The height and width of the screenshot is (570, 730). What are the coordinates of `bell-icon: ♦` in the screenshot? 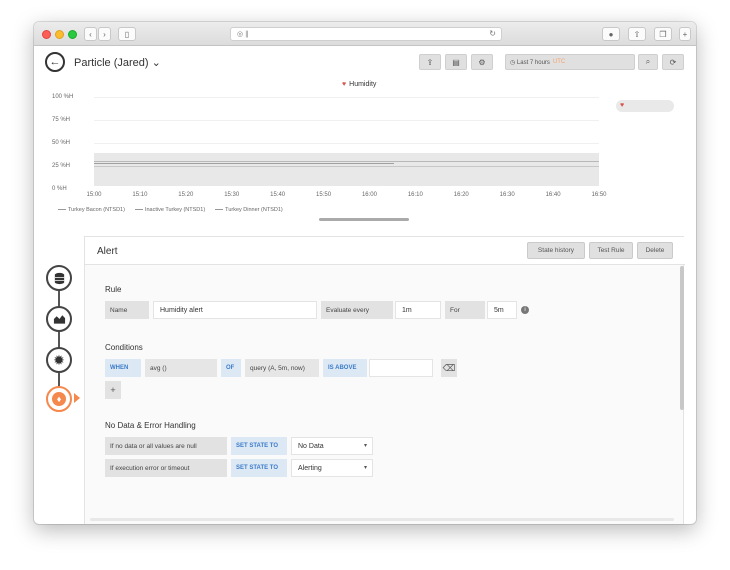 It's located at (59, 399).